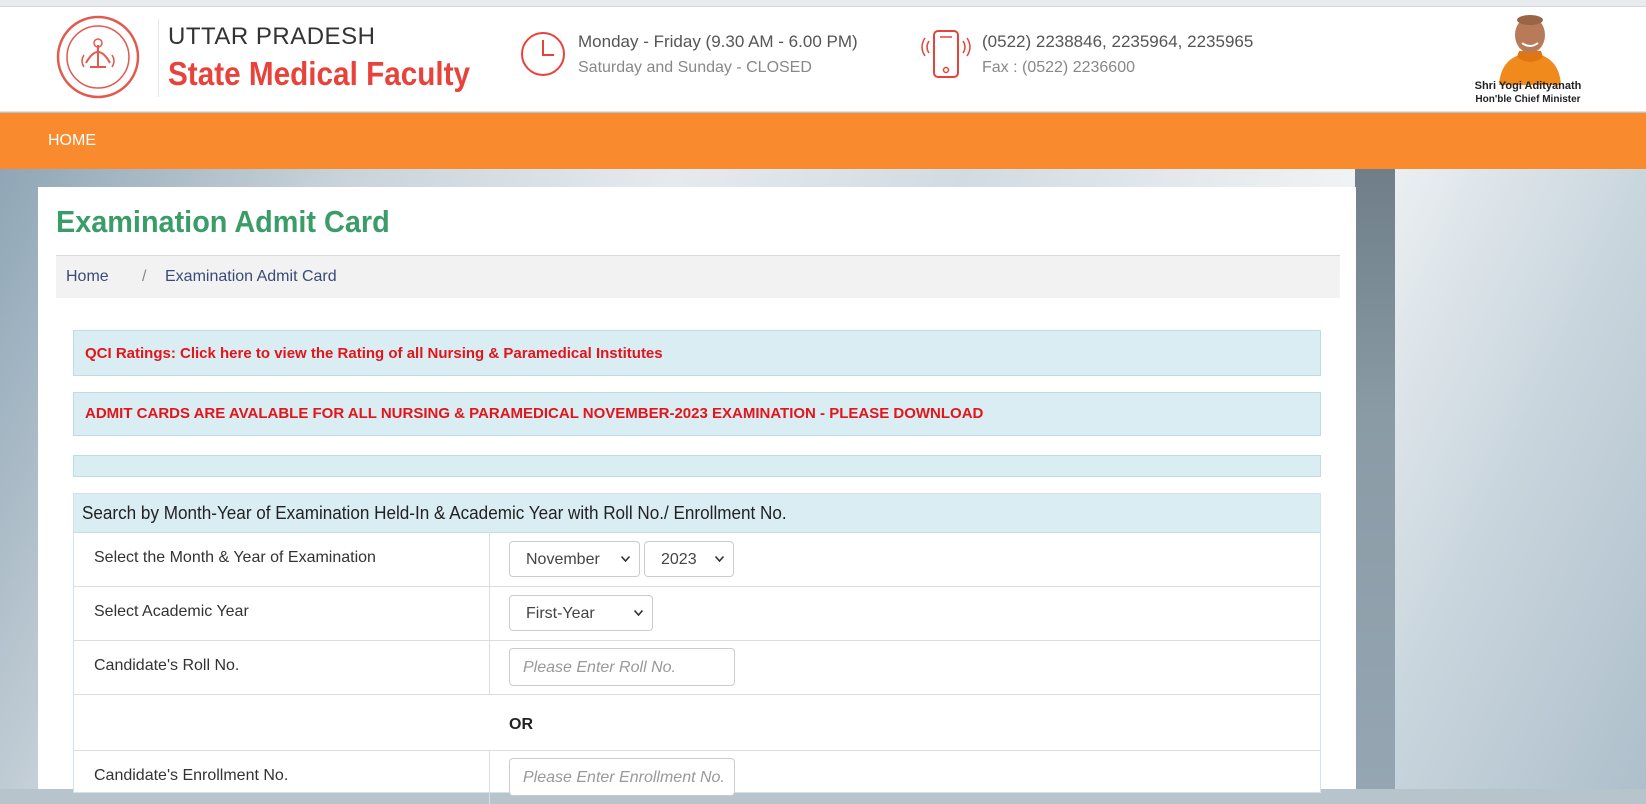 The width and height of the screenshot is (1646, 804). What do you see at coordinates (167, 665) in the screenshot?
I see `roll-no-label: Candidate's Roll No.` at bounding box center [167, 665].